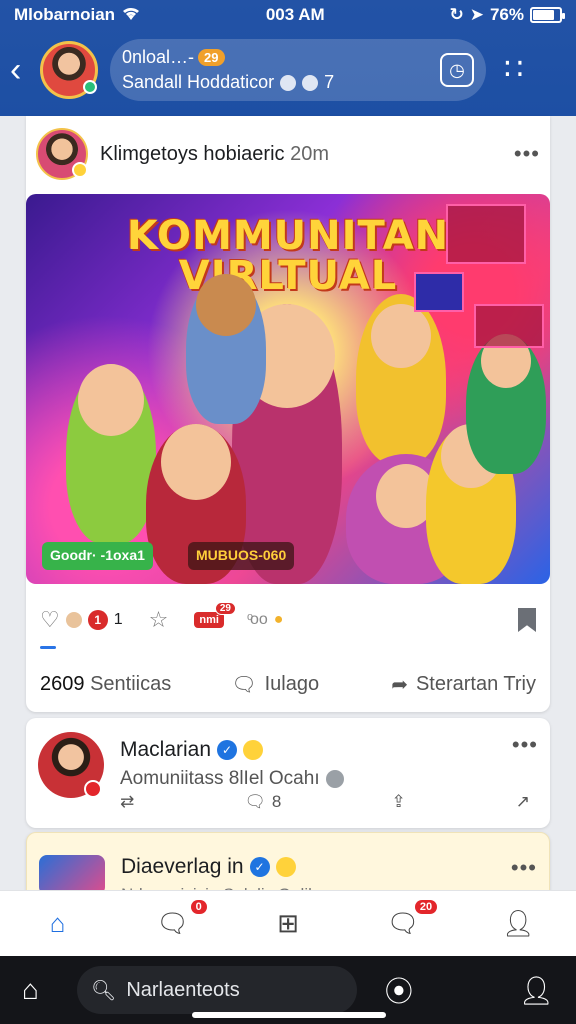 This screenshot has width=576, height=1024. Describe the element at coordinates (401, 379) in the screenshot. I see `child-yellow-cap` at that location.